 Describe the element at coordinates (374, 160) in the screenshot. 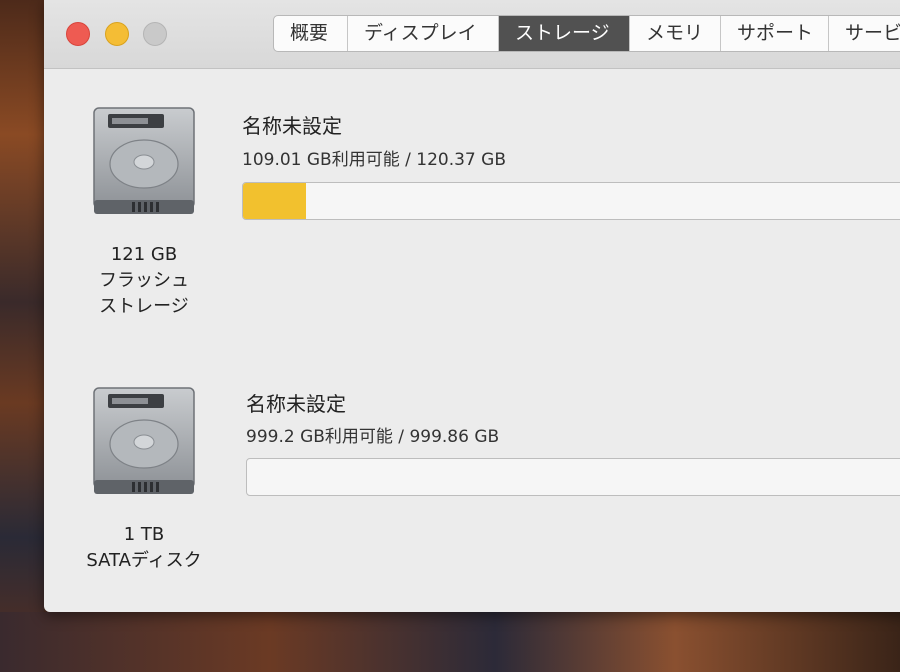

I see `volume-availability: 109.01 GB利用可能 / 120.37 GB` at that location.